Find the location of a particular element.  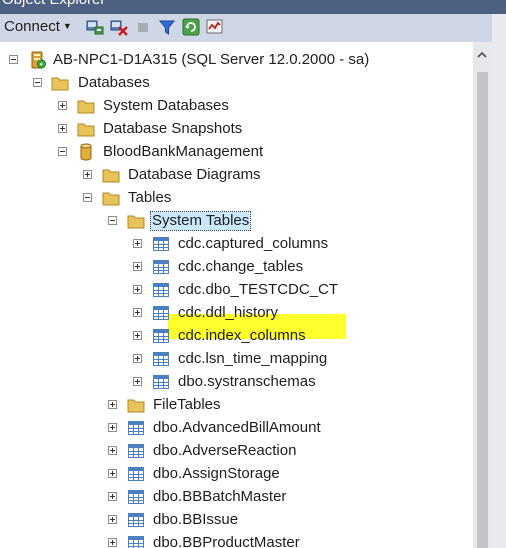

tree-node-user-table: dbo.BBBatchMaster is located at coordinates (236, 497).